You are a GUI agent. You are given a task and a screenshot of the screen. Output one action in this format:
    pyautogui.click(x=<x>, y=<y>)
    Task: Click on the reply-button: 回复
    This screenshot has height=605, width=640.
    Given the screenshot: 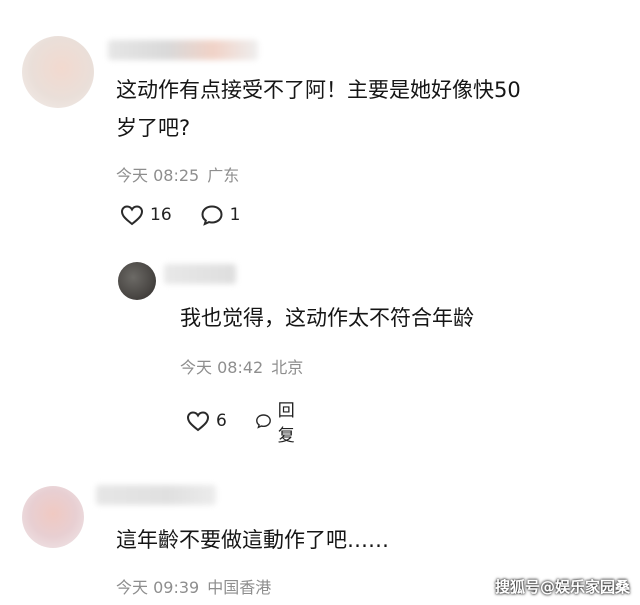 What is the action you would take?
    pyautogui.click(x=278, y=421)
    